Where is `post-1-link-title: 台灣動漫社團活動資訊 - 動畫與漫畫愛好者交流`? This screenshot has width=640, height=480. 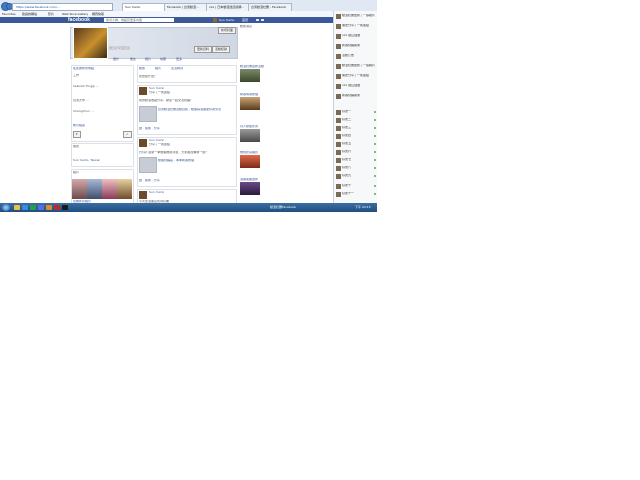
post-1-link-title: 台灣動漫社團活動資訊 - 動畫與漫畫愛好者交流 is located at coordinates (195, 109).